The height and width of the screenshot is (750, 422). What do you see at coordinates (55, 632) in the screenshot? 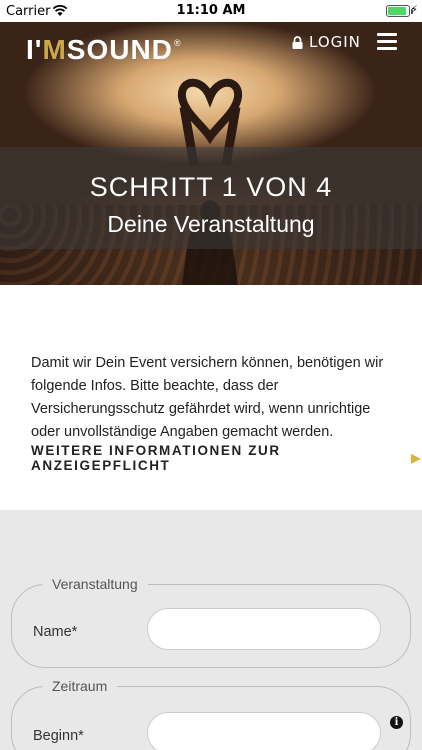
I see `name-label: Name*` at bounding box center [55, 632].